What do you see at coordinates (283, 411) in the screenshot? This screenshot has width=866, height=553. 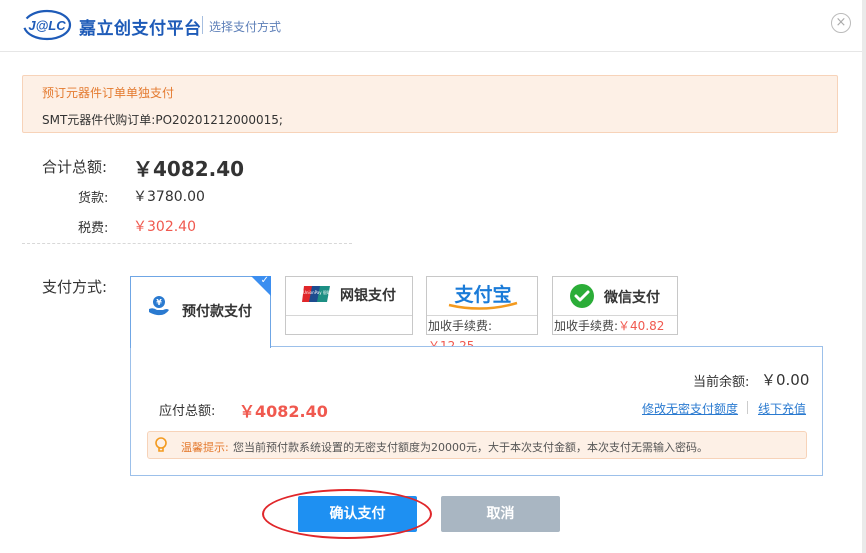 I see `amount-due-value: ￥4082.40` at bounding box center [283, 411].